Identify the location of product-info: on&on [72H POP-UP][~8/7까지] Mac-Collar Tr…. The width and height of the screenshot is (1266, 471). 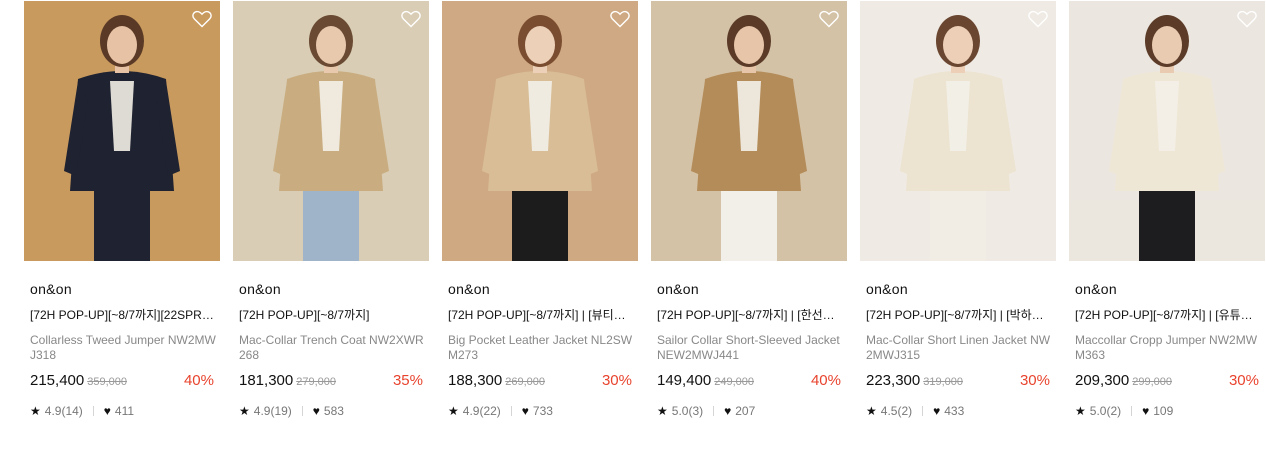
(333, 349).